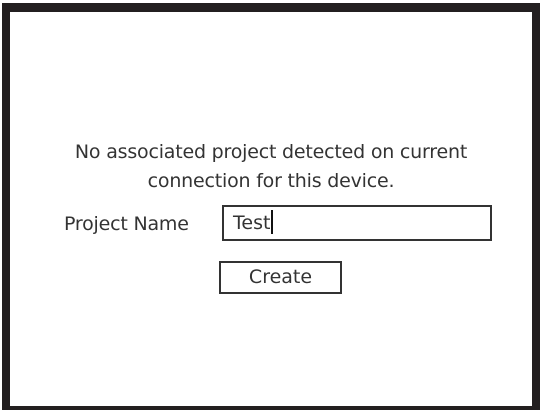 The height and width of the screenshot is (413, 542). I want to click on project-name-input: Test, so click(357, 223).